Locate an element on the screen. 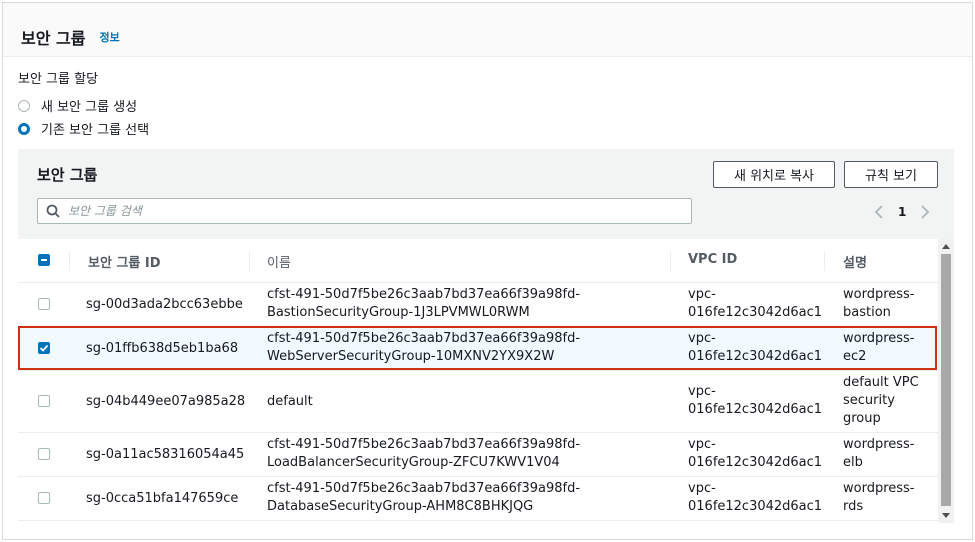  description-line1: default VPC is located at coordinates (881, 382).